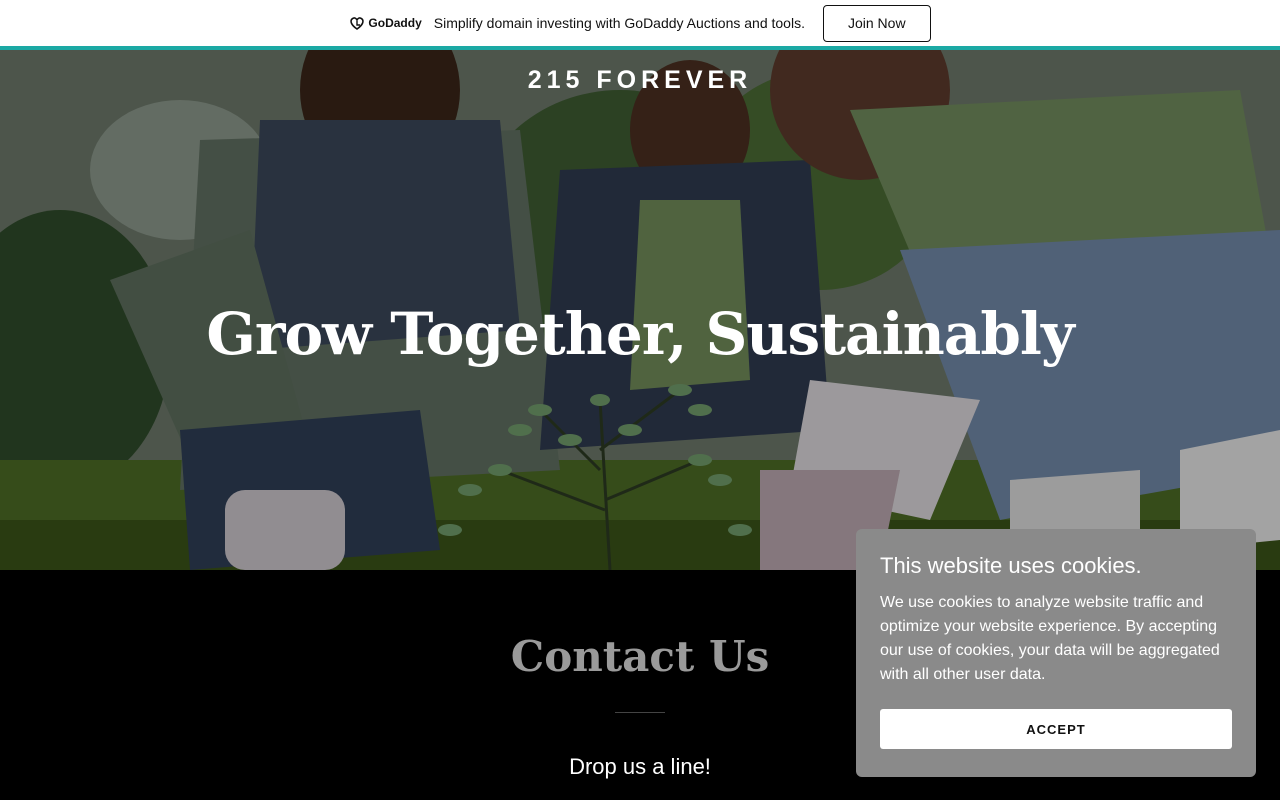  What do you see at coordinates (640, 712) in the screenshot?
I see `contact-divider` at bounding box center [640, 712].